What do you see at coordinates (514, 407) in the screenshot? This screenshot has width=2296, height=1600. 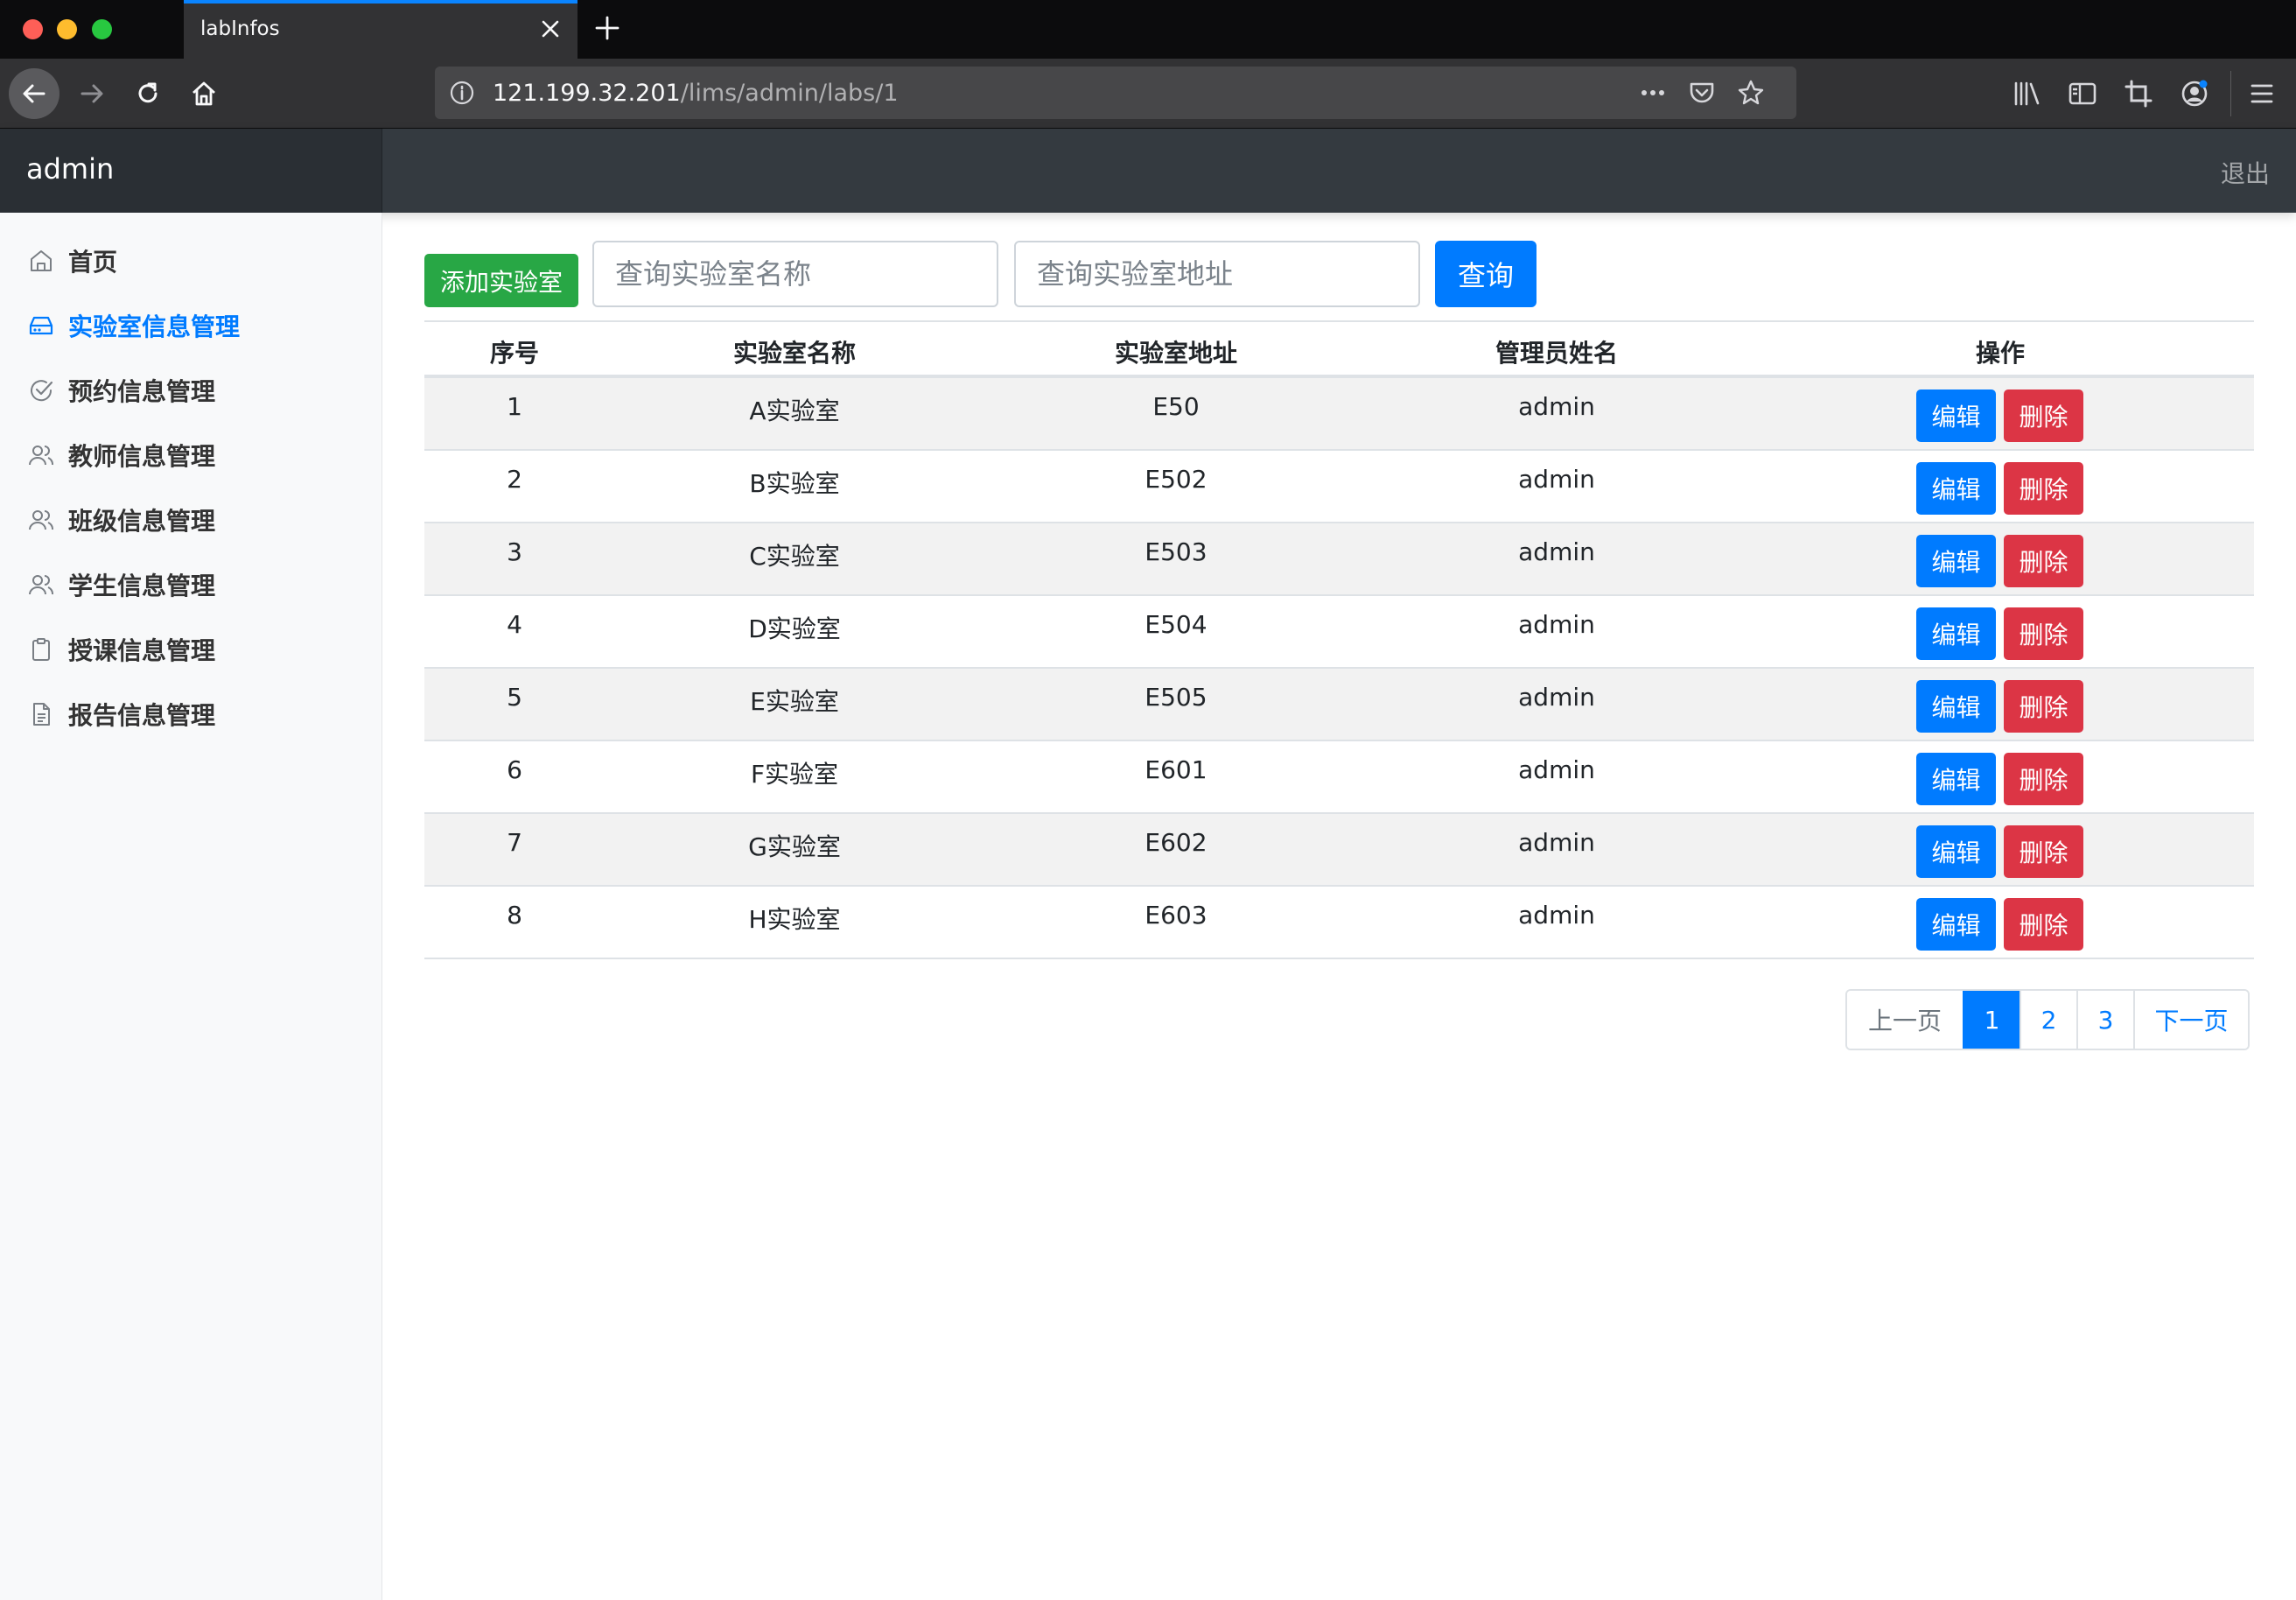 I see `cell-index: 1` at bounding box center [514, 407].